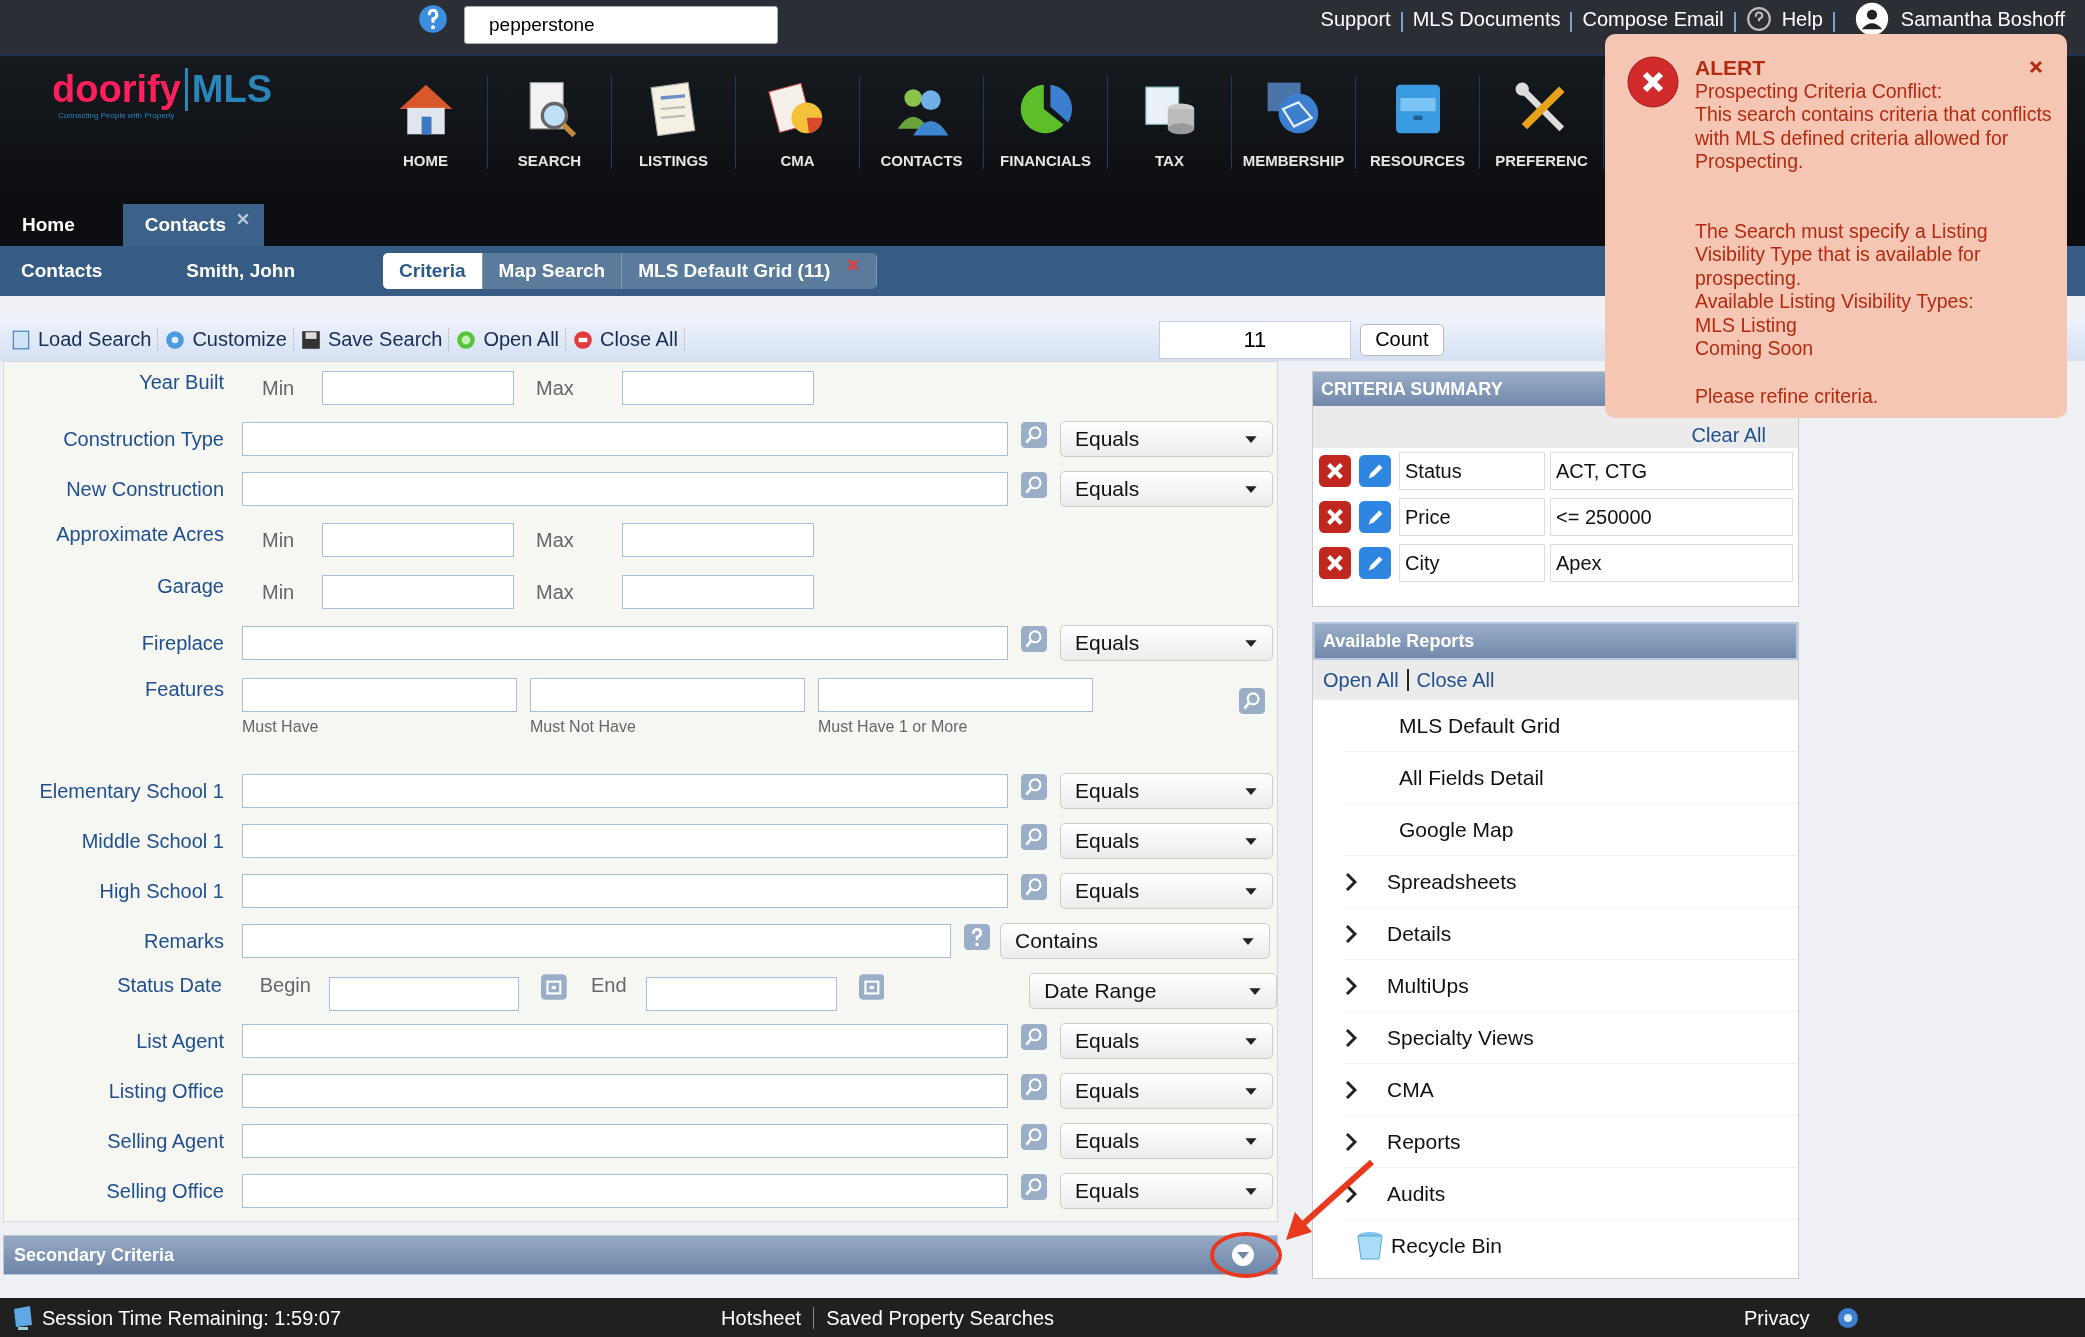 The image size is (2085, 1337). What do you see at coordinates (48, 225) in the screenshot?
I see `page-tab: Home` at bounding box center [48, 225].